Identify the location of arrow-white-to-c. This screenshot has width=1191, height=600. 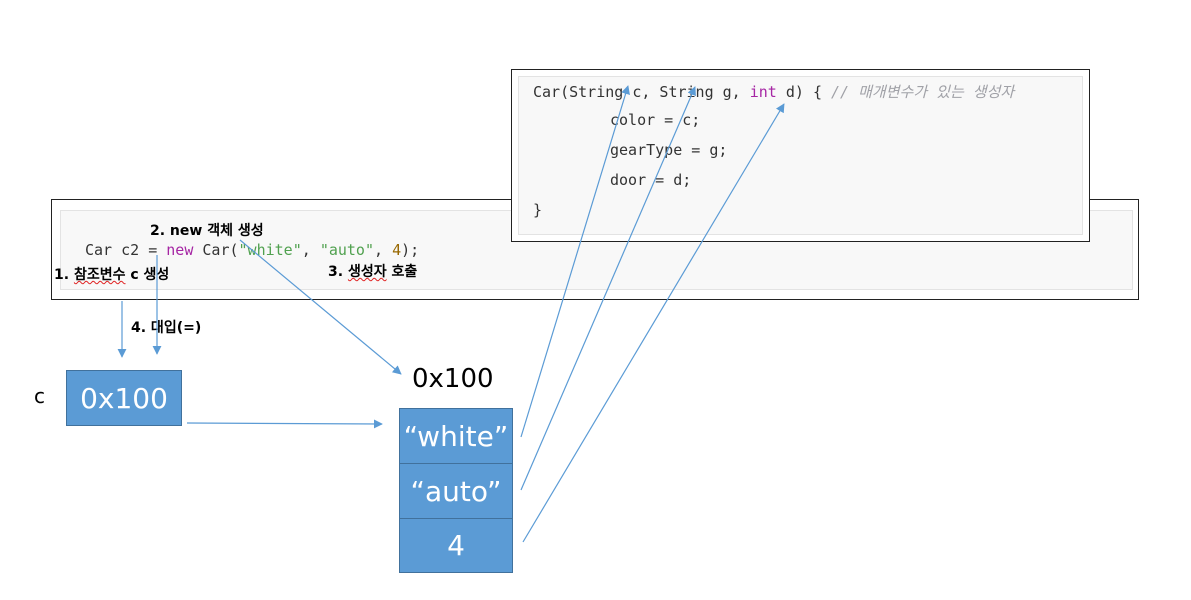
(575, 261).